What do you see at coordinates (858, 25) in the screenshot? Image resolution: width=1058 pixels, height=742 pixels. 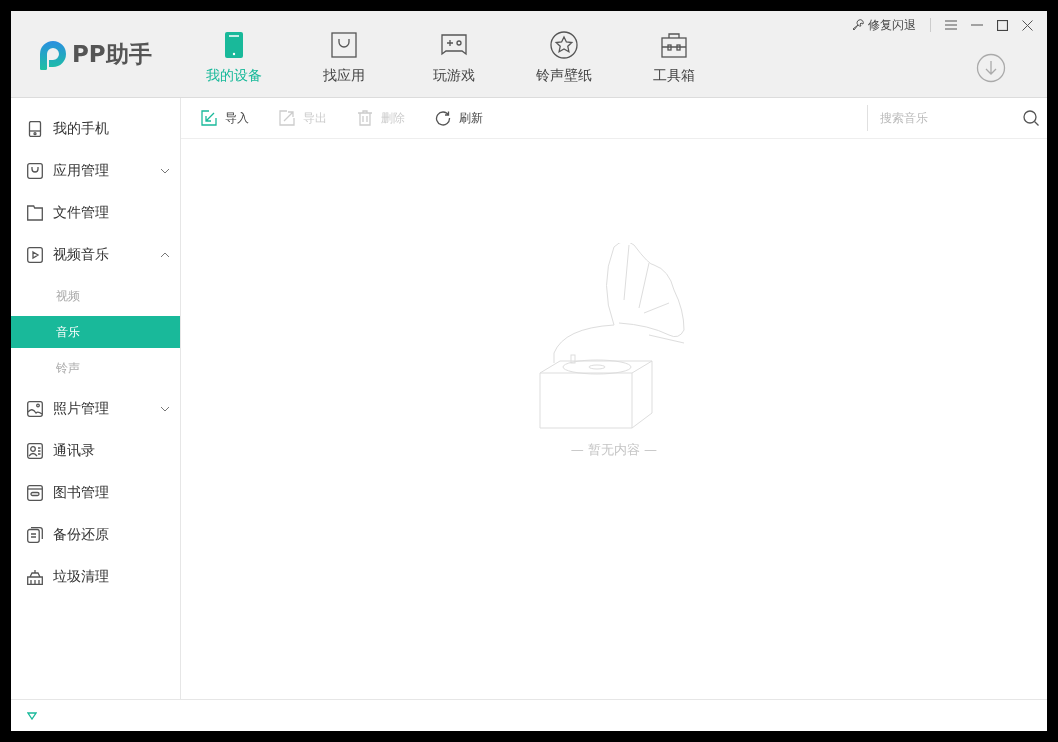 I see `wrench-icon` at bounding box center [858, 25].